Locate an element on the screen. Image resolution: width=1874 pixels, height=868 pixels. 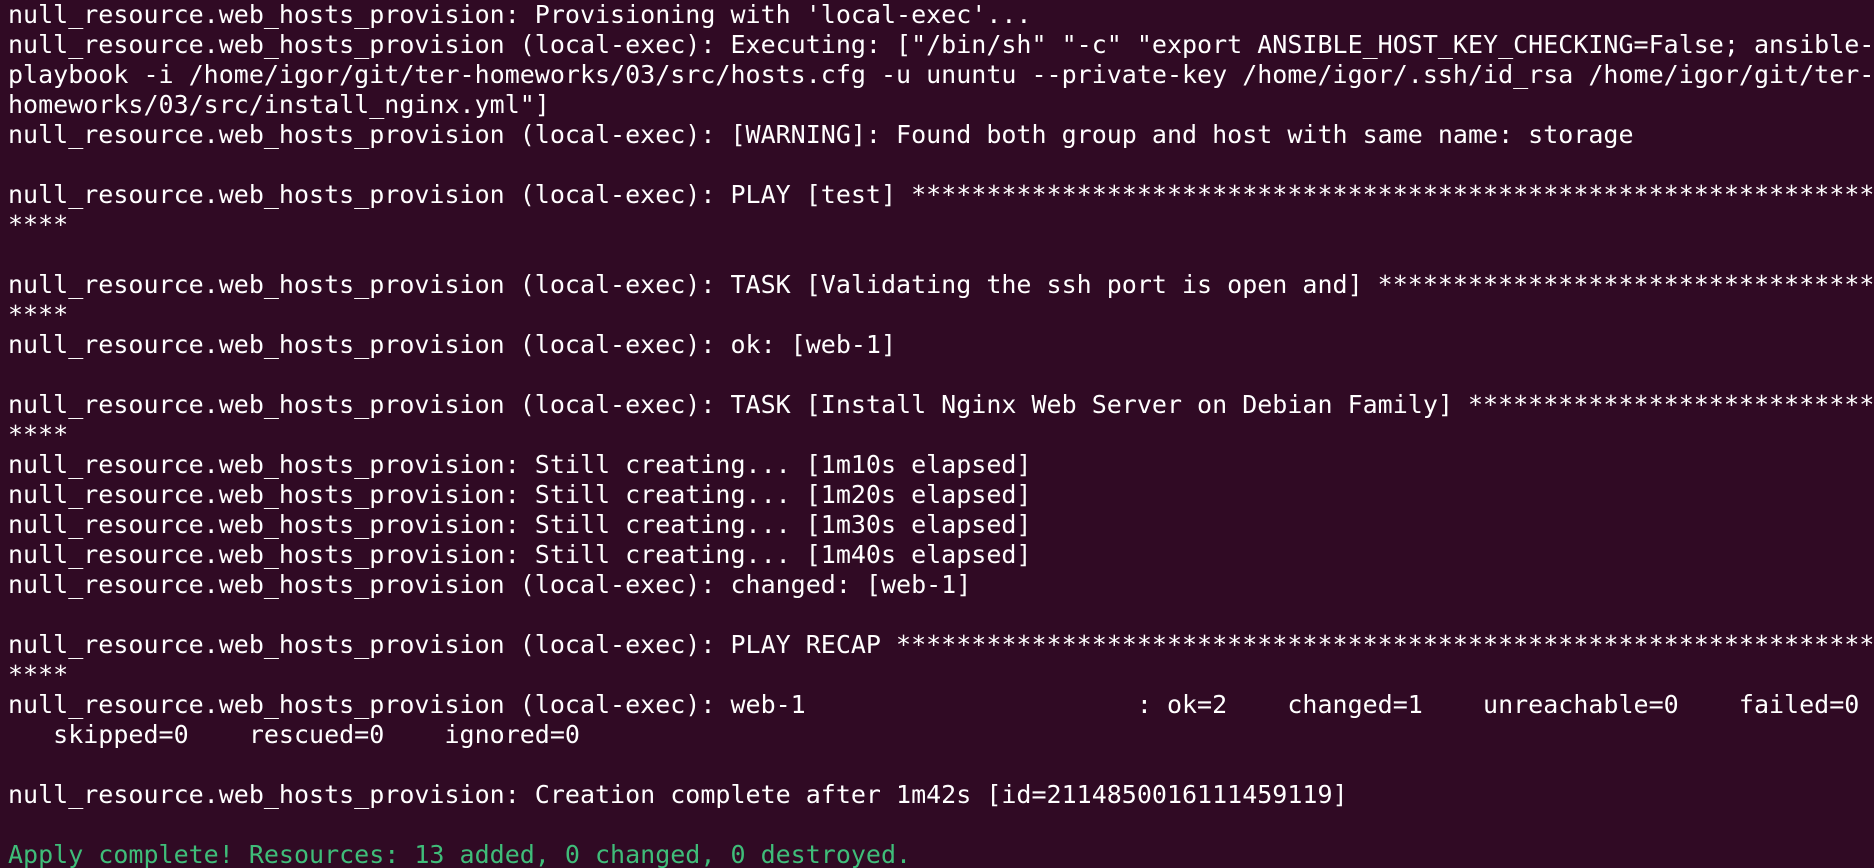
terminal-line-executing-cont-2: homeworks/03/src/install_nginx.yml"] is located at coordinates (279, 104).